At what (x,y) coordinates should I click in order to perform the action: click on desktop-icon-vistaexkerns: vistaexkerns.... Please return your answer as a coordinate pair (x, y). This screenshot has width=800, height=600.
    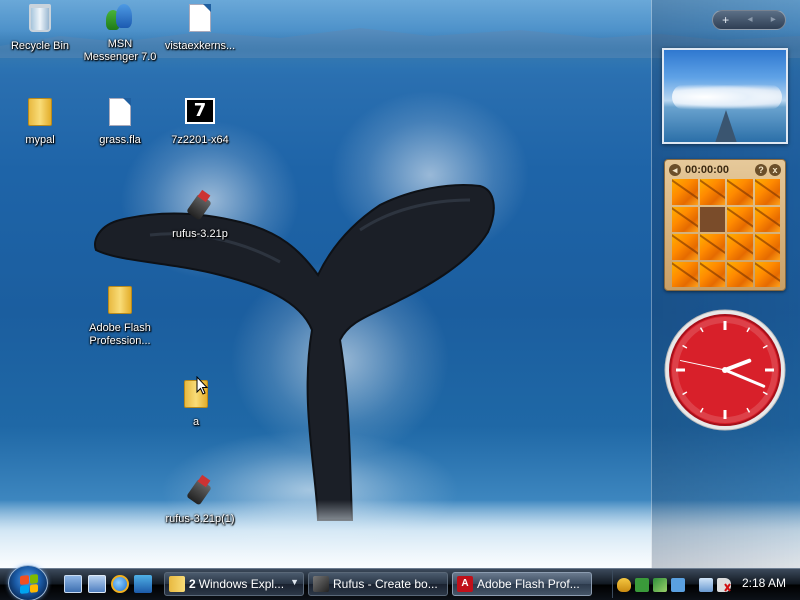
    Looking at the image, I should click on (200, 30).